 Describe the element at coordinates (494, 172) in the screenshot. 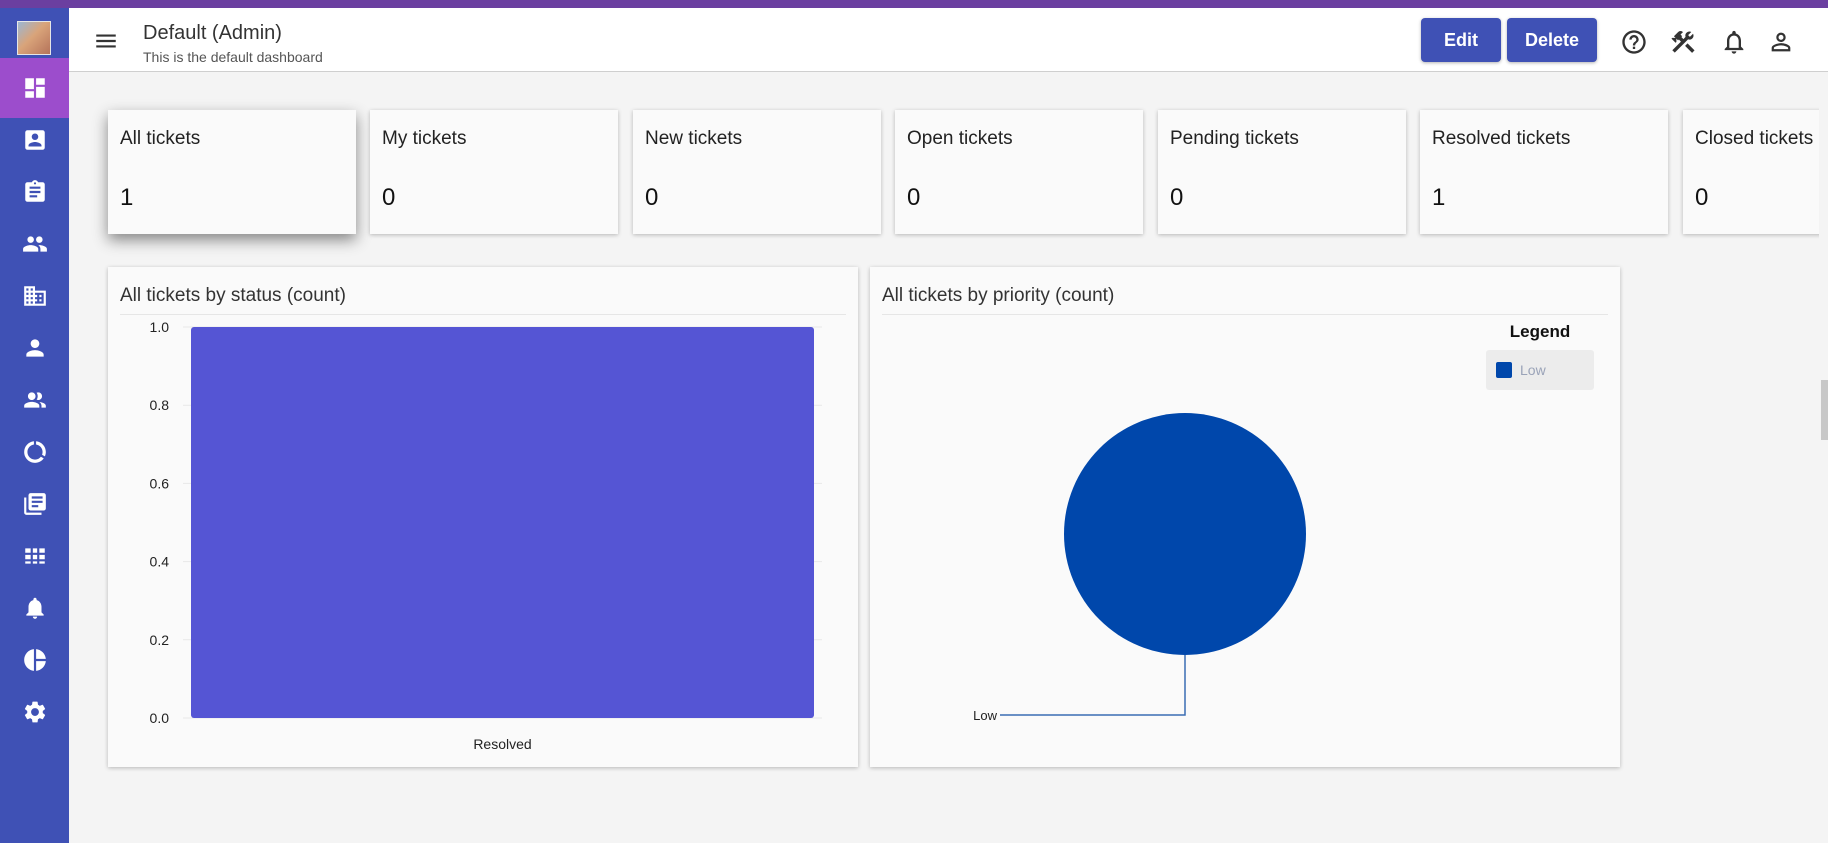

I see `card-my-tickets: My tickets 0` at that location.